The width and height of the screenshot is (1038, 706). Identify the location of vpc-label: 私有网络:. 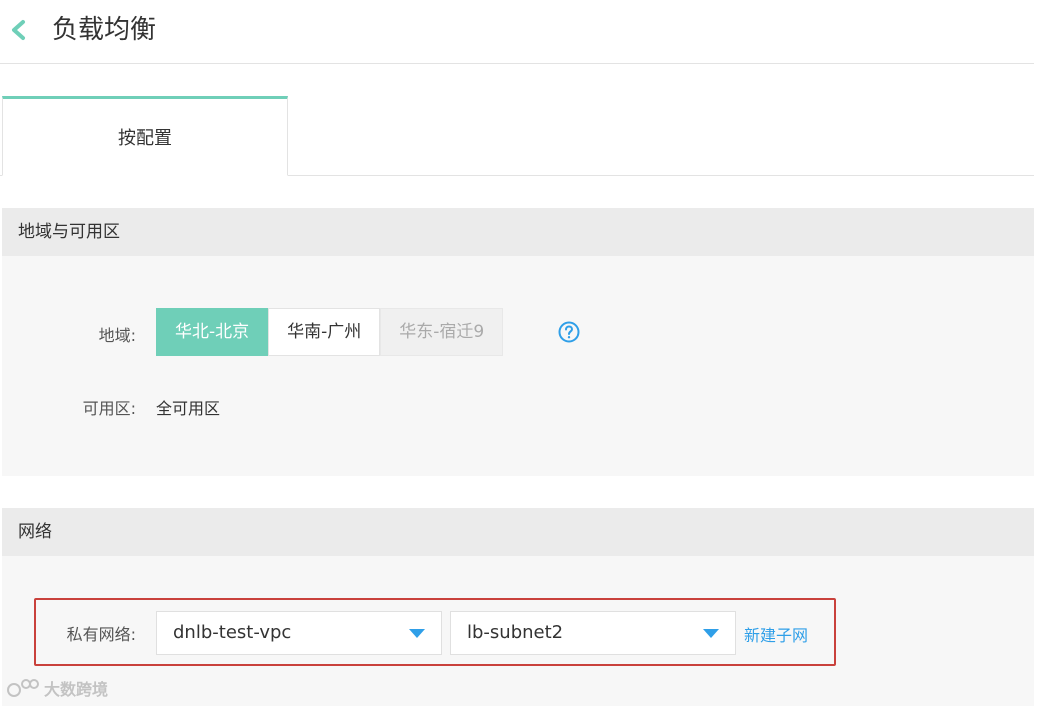
(101, 634).